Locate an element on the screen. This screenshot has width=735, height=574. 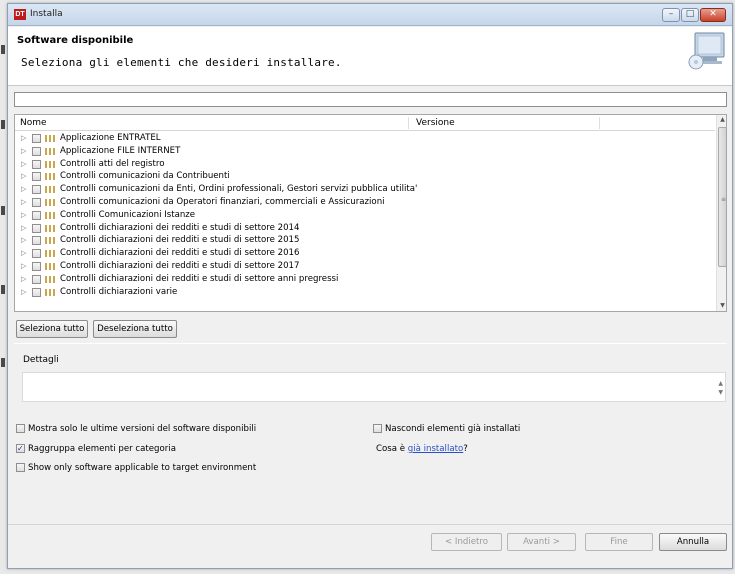
installed-note-suffix: ? is located at coordinates (465, 449).